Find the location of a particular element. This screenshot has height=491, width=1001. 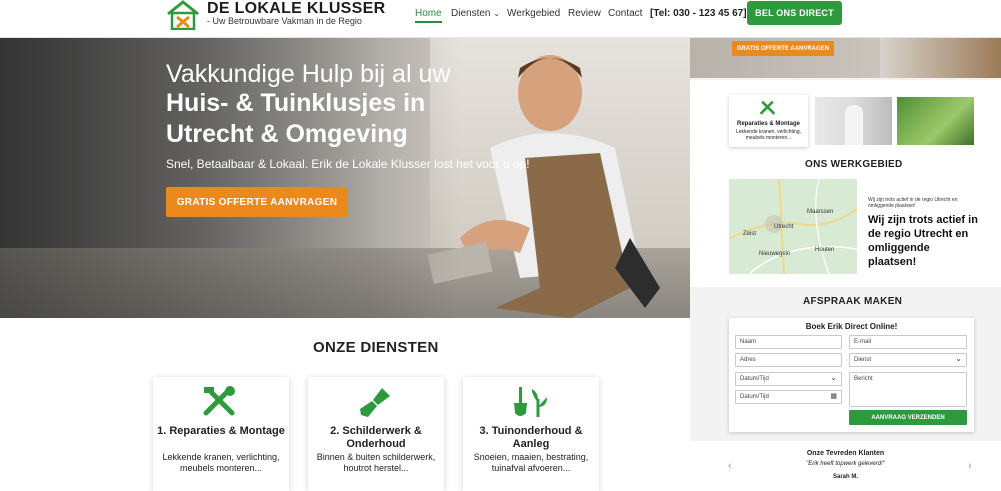

name-input: Naam is located at coordinates (788, 342).